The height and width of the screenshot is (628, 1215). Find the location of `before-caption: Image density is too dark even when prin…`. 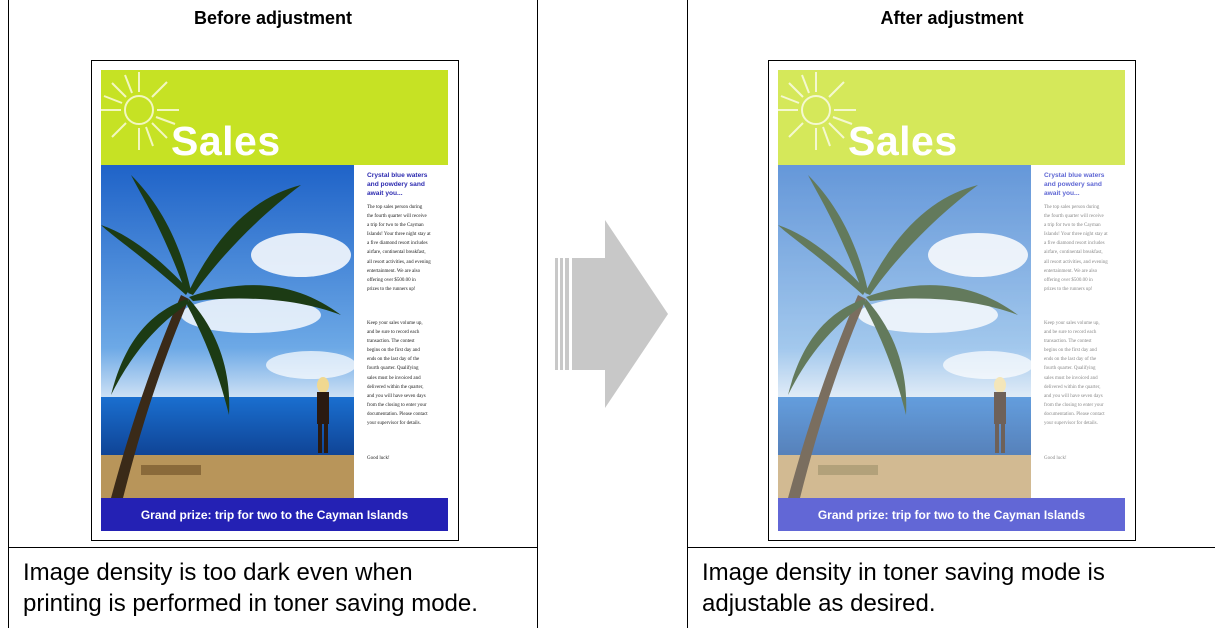

before-caption: Image density is too dark even when prin… is located at coordinates (250, 588).